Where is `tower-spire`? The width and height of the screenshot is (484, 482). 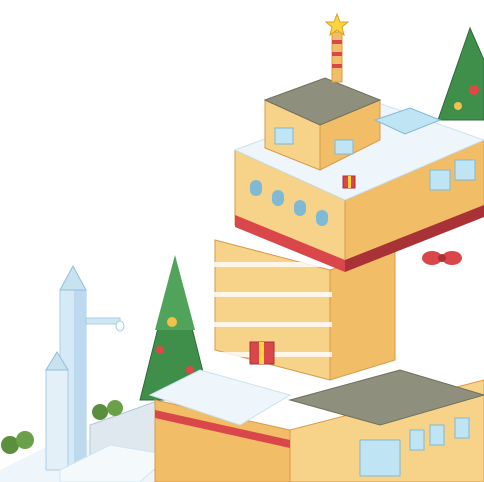
tower-spire is located at coordinates (73, 277).